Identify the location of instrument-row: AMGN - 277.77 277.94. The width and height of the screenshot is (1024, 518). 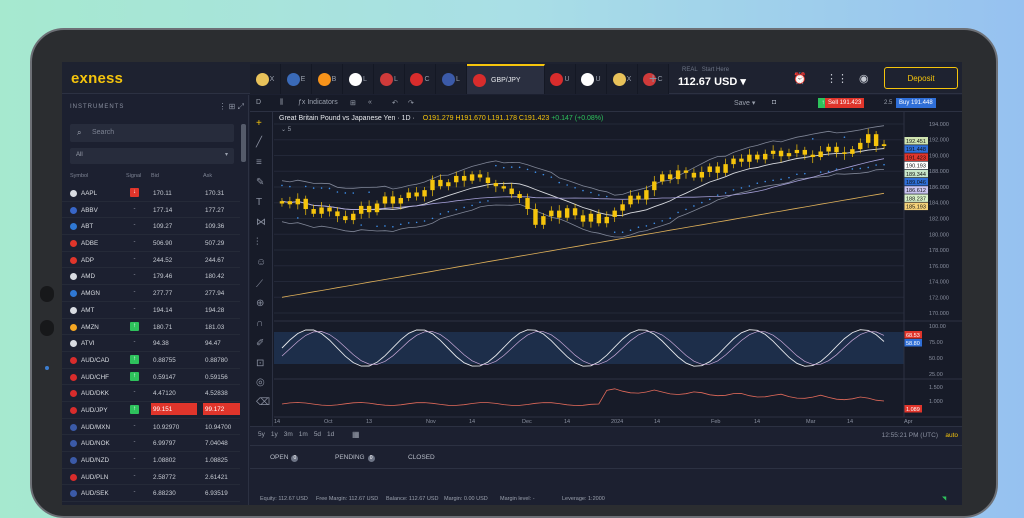
(151, 293).